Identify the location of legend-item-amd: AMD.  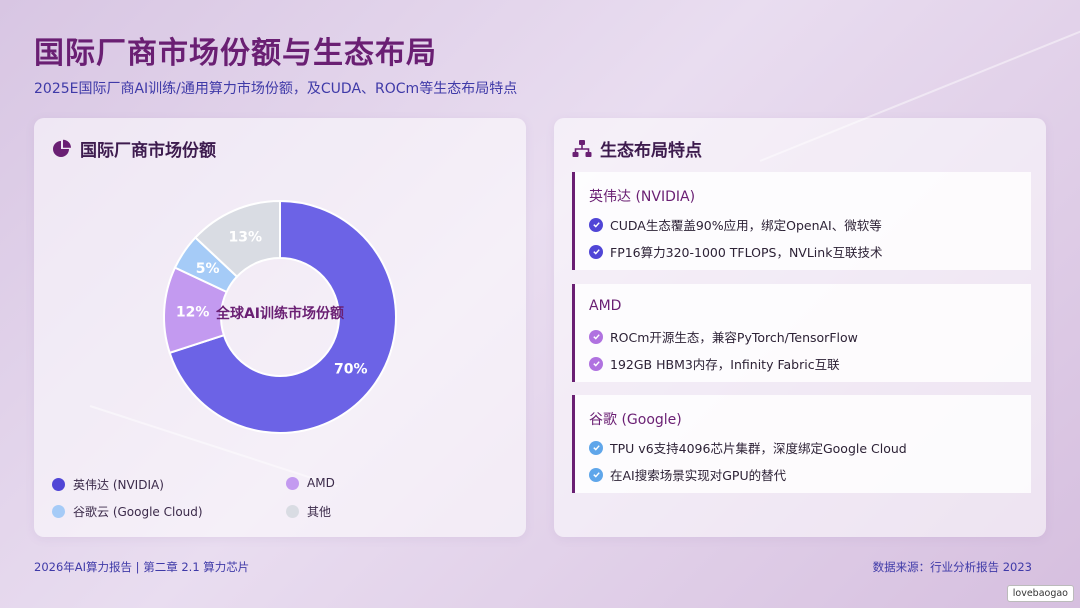
(310, 483).